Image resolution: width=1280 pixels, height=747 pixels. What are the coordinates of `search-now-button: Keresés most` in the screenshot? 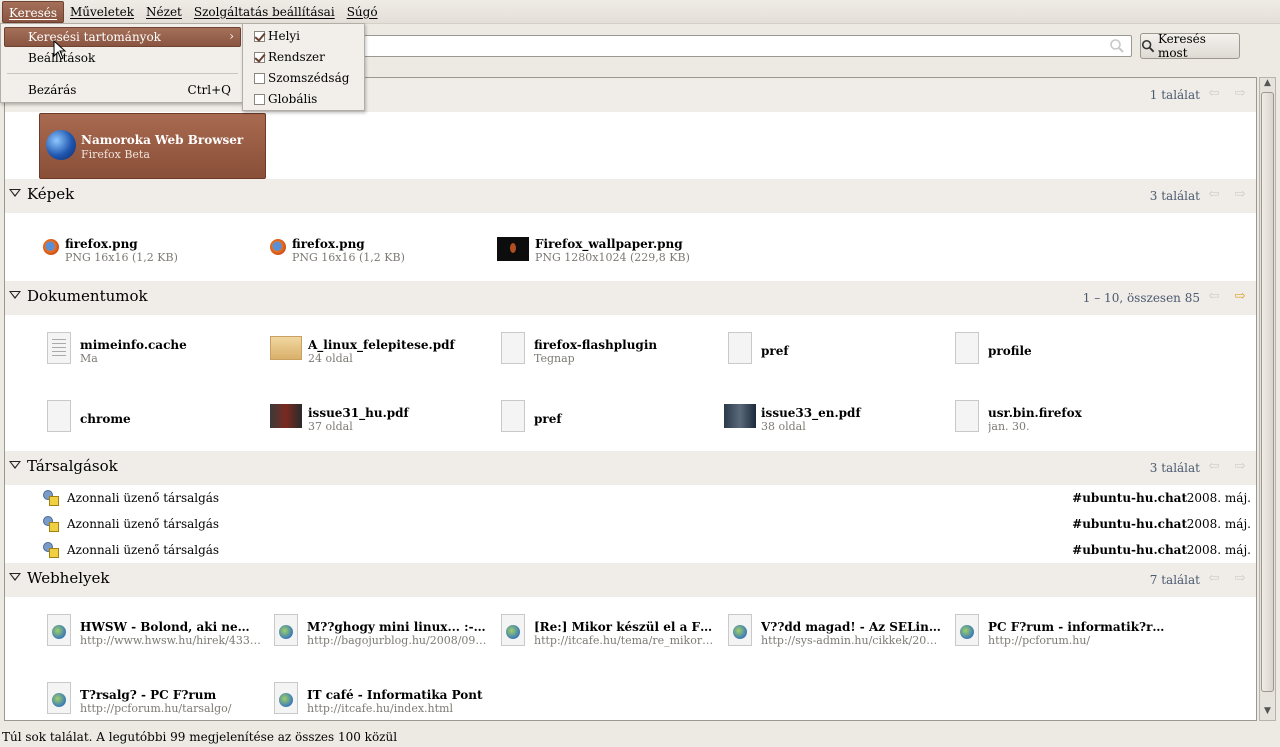 It's located at (1190, 46).